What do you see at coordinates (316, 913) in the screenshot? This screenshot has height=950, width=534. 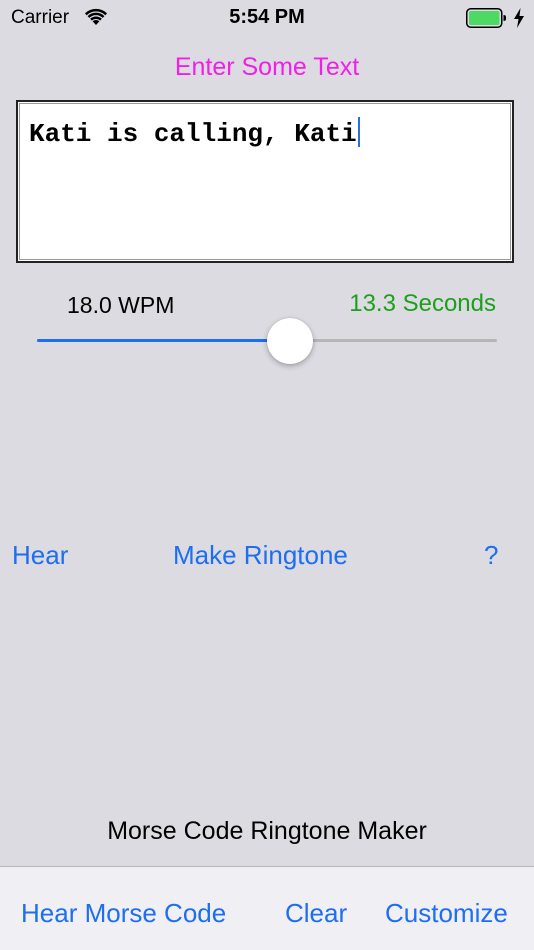 I see `clear-button: Clear` at bounding box center [316, 913].